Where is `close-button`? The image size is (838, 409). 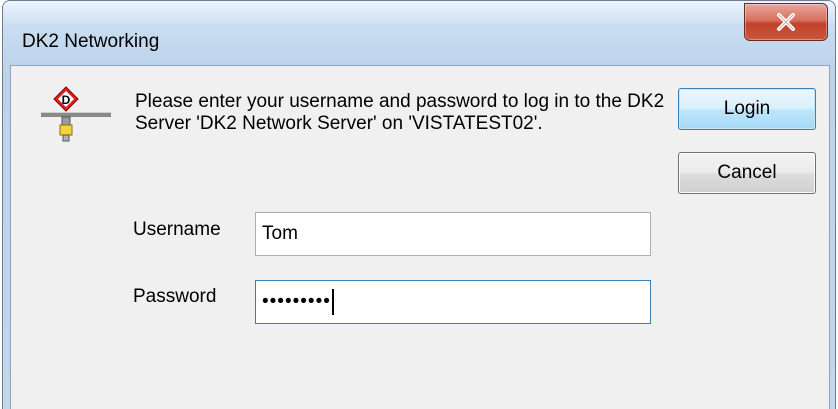 close-button is located at coordinates (786, 22).